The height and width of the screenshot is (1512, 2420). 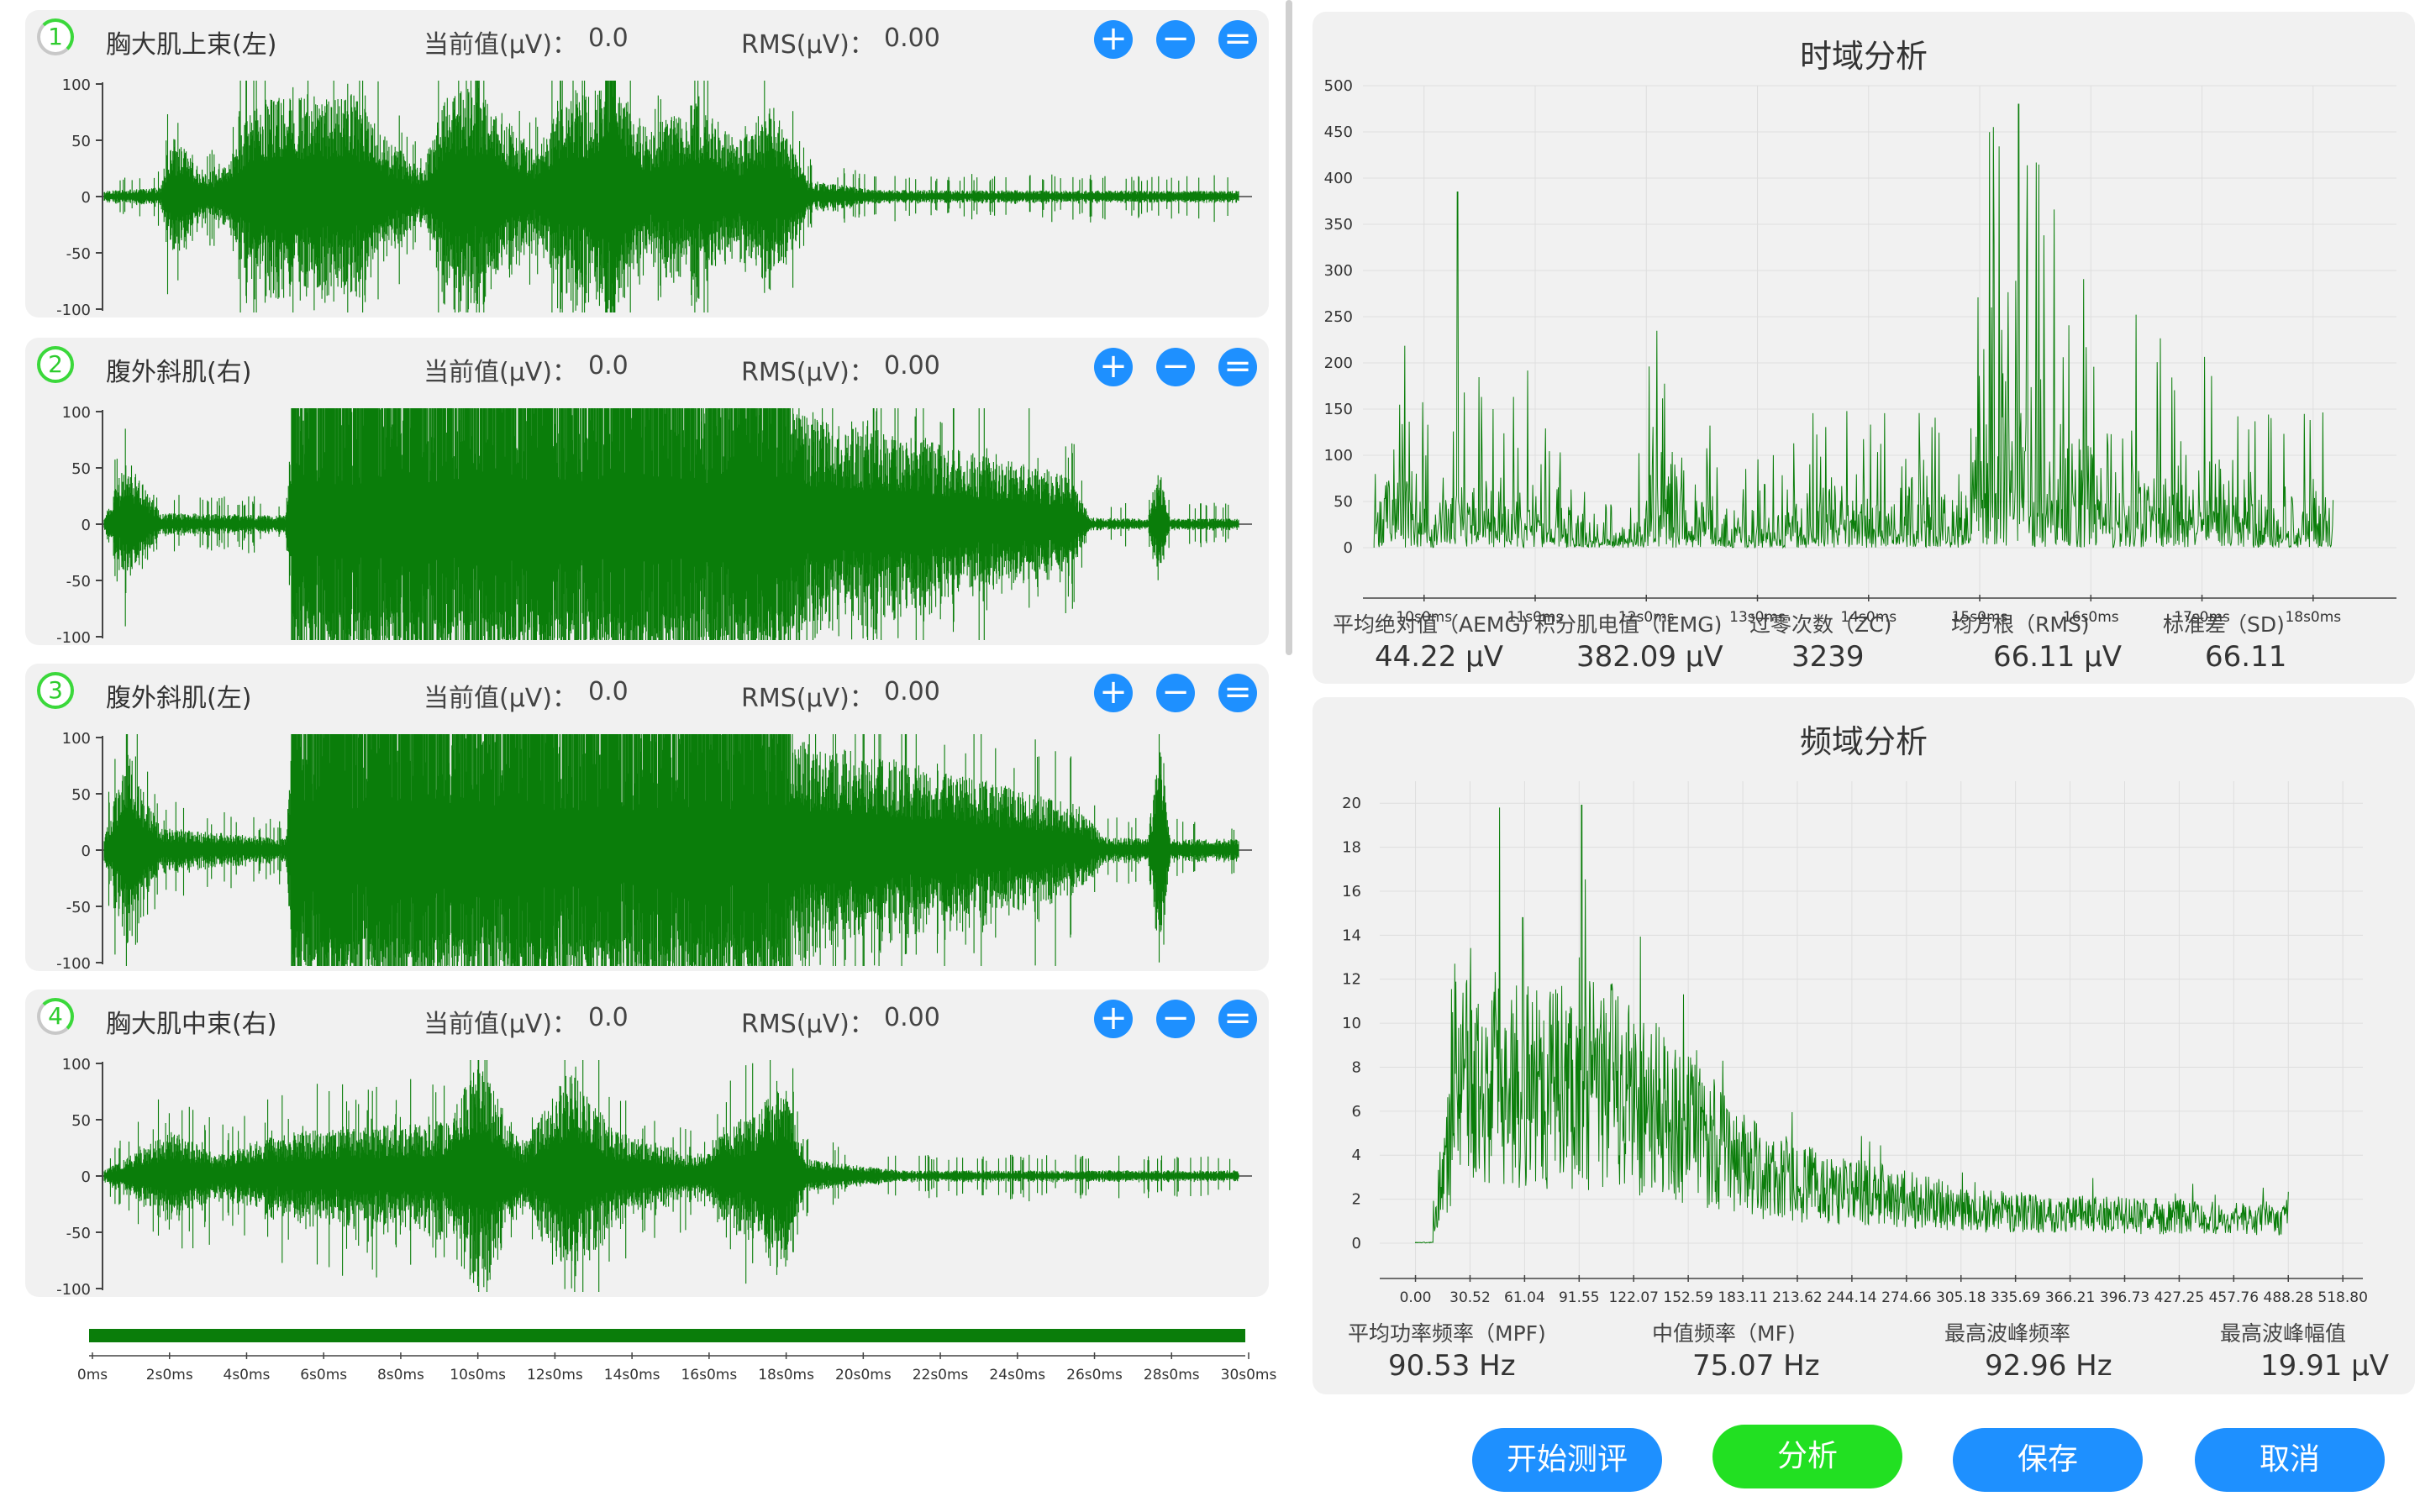 What do you see at coordinates (1742, 1297) in the screenshot?
I see `x-tick-label: 183.11` at bounding box center [1742, 1297].